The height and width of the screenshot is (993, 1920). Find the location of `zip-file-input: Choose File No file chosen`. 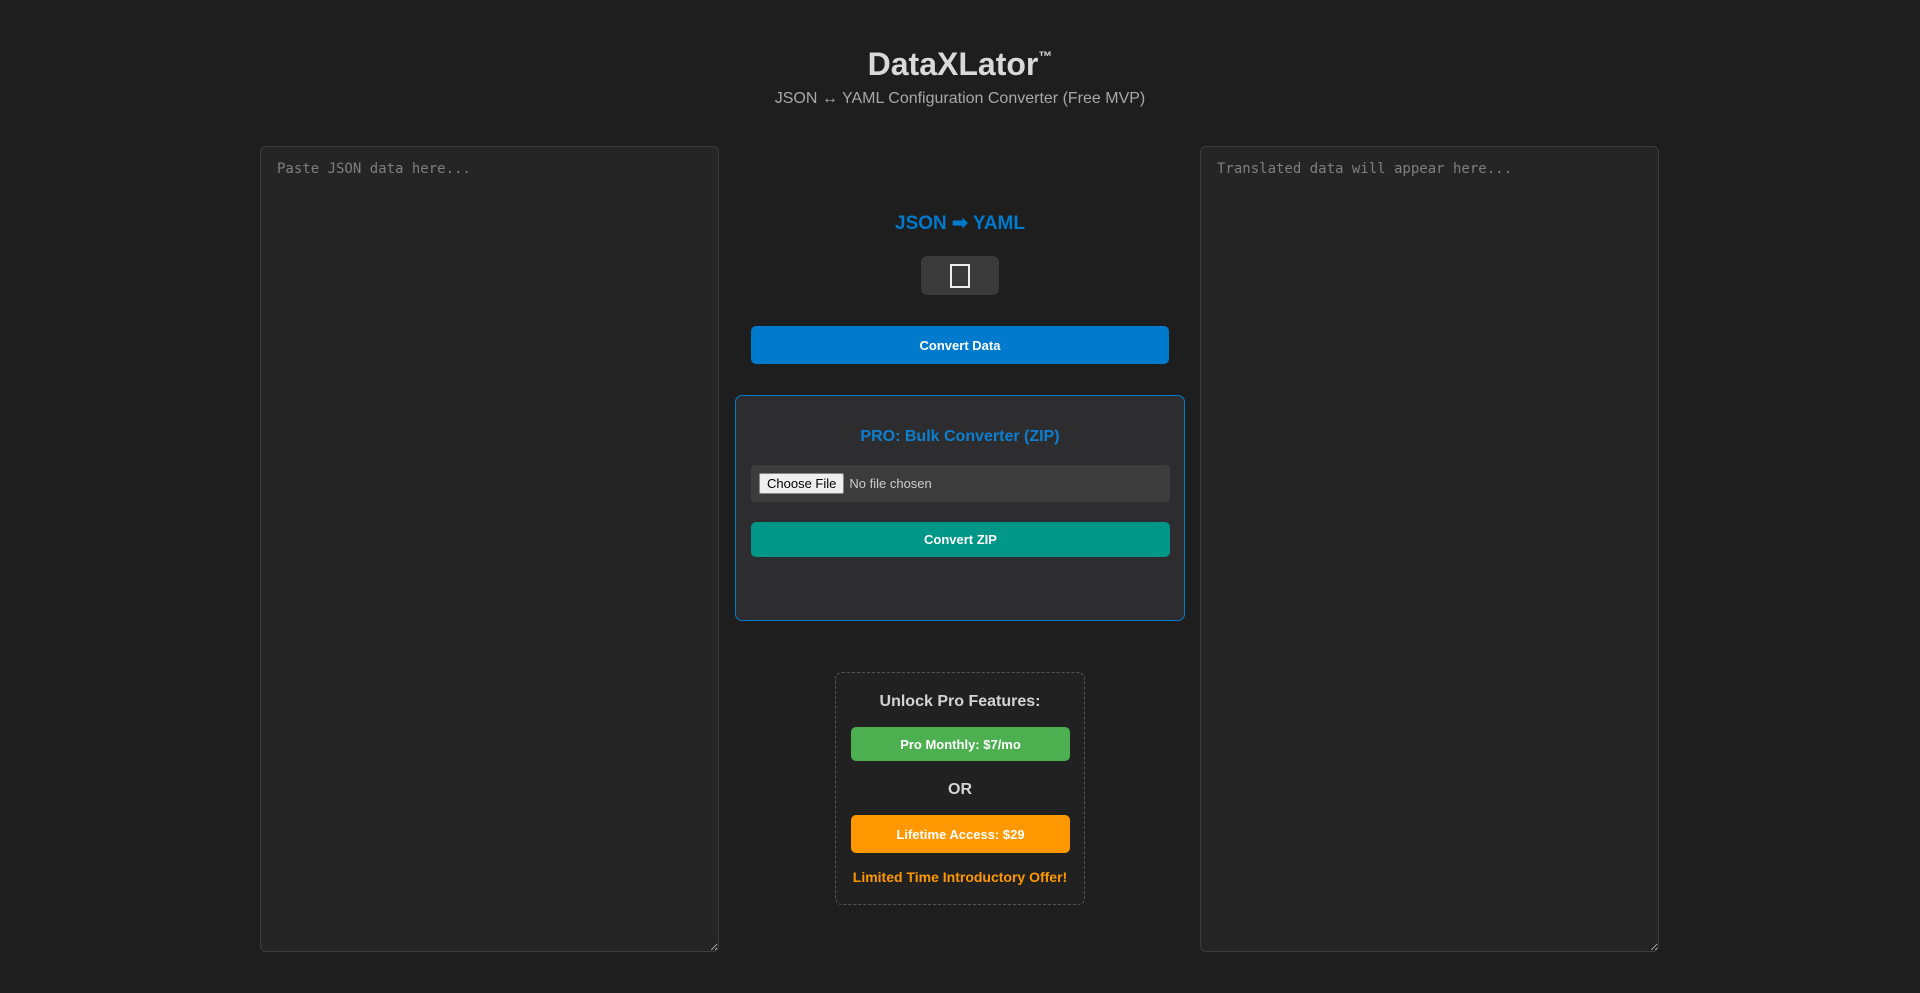

zip-file-input: Choose File No file chosen is located at coordinates (960, 483).